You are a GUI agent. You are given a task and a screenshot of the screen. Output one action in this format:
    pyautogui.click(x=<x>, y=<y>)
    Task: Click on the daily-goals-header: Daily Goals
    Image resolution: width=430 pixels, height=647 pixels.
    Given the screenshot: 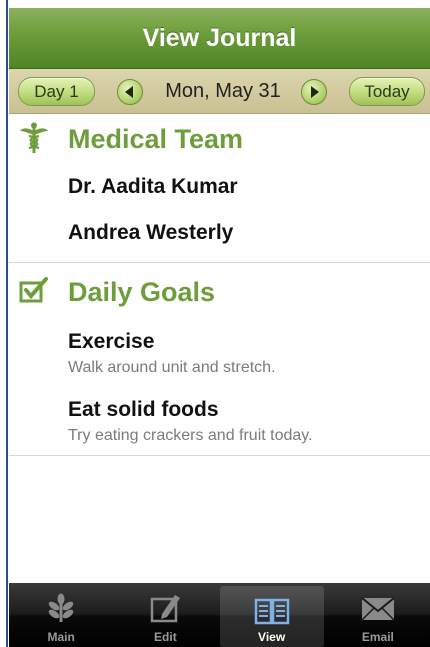 What is the action you would take?
    pyautogui.click(x=219, y=292)
    